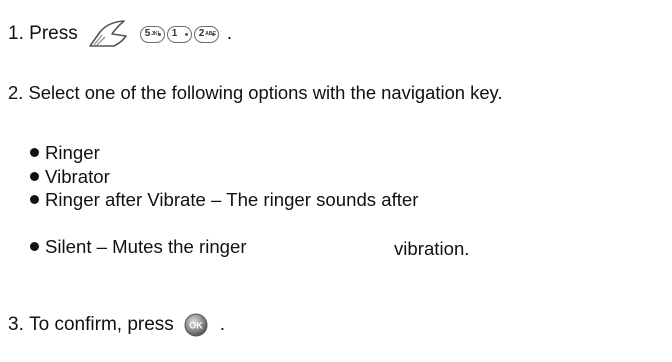 The width and height of the screenshot is (672, 362). I want to click on ok-key-icon: OK, so click(196, 325).